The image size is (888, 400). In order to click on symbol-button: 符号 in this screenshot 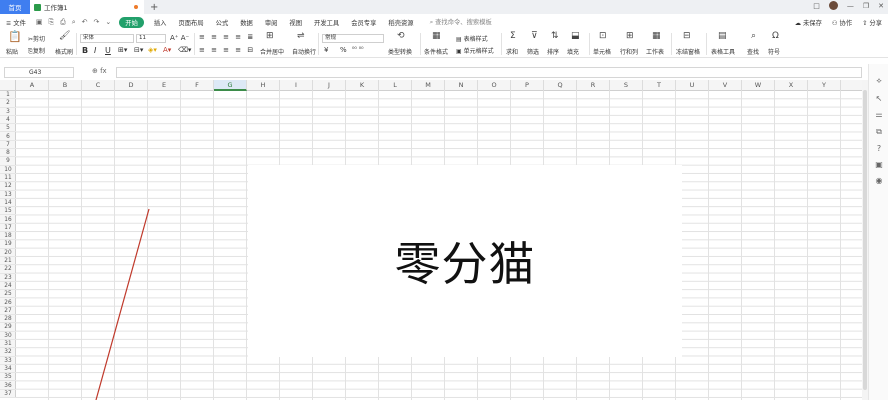, I will do `click(774, 51)`.